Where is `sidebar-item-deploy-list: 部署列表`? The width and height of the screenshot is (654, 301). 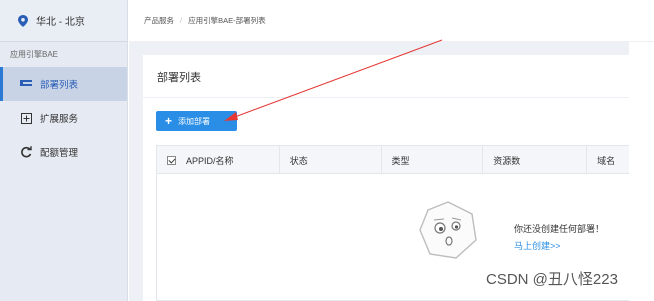
sidebar-item-deploy-list: 部署列表 is located at coordinates (63, 84).